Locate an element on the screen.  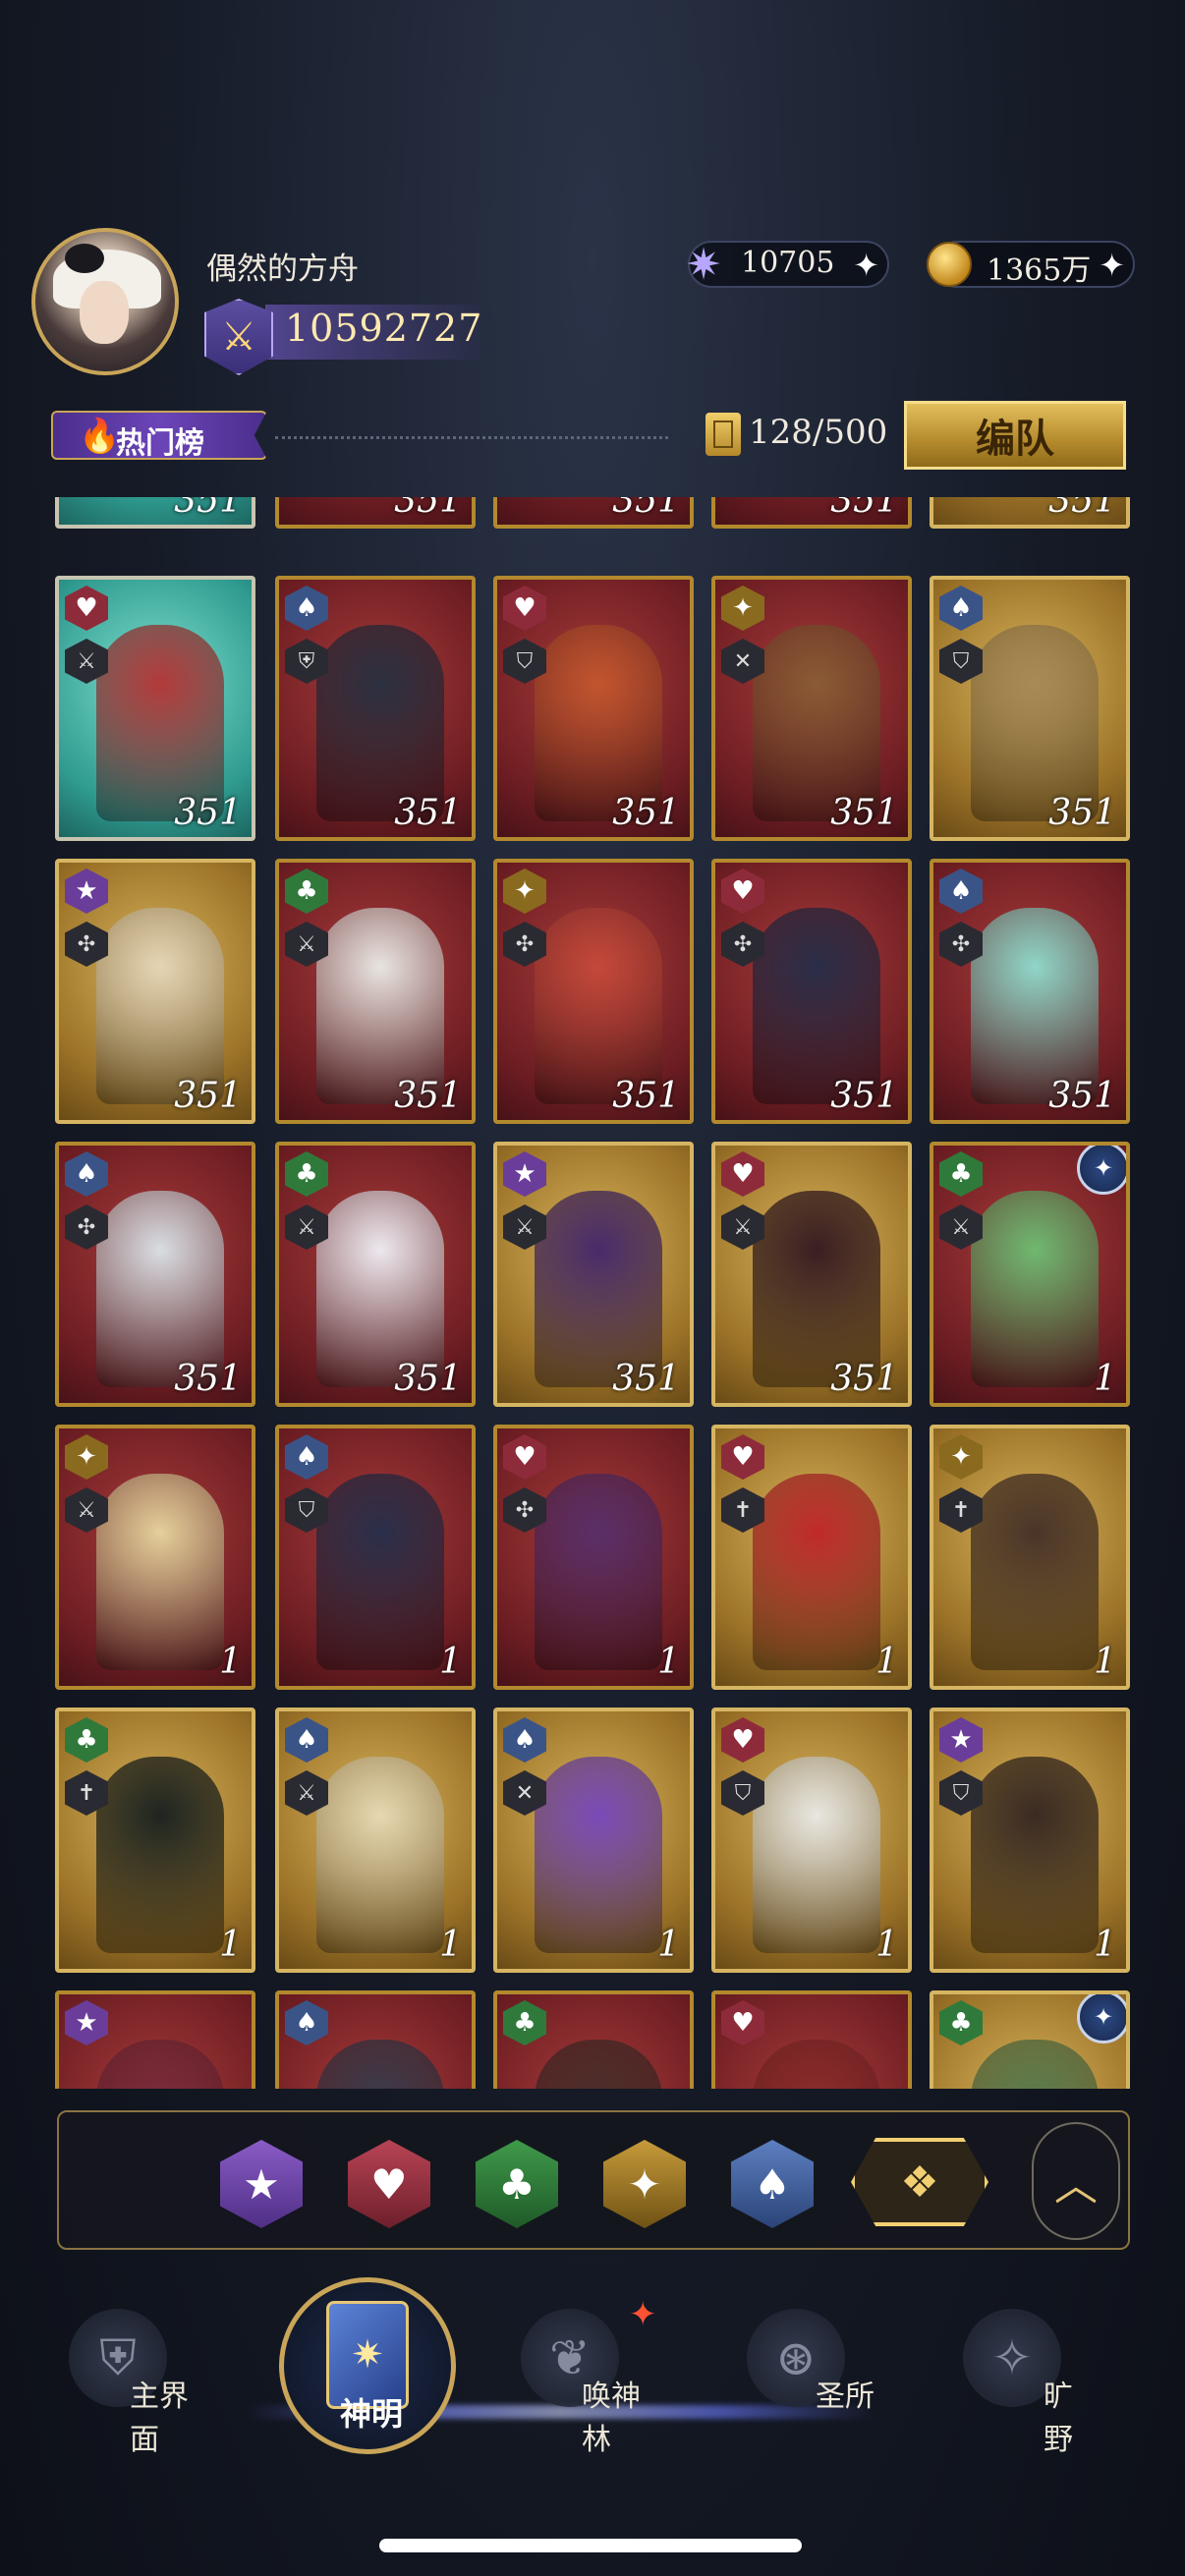
god-card: ♣ ✝ 1 is located at coordinates (155, 1840).